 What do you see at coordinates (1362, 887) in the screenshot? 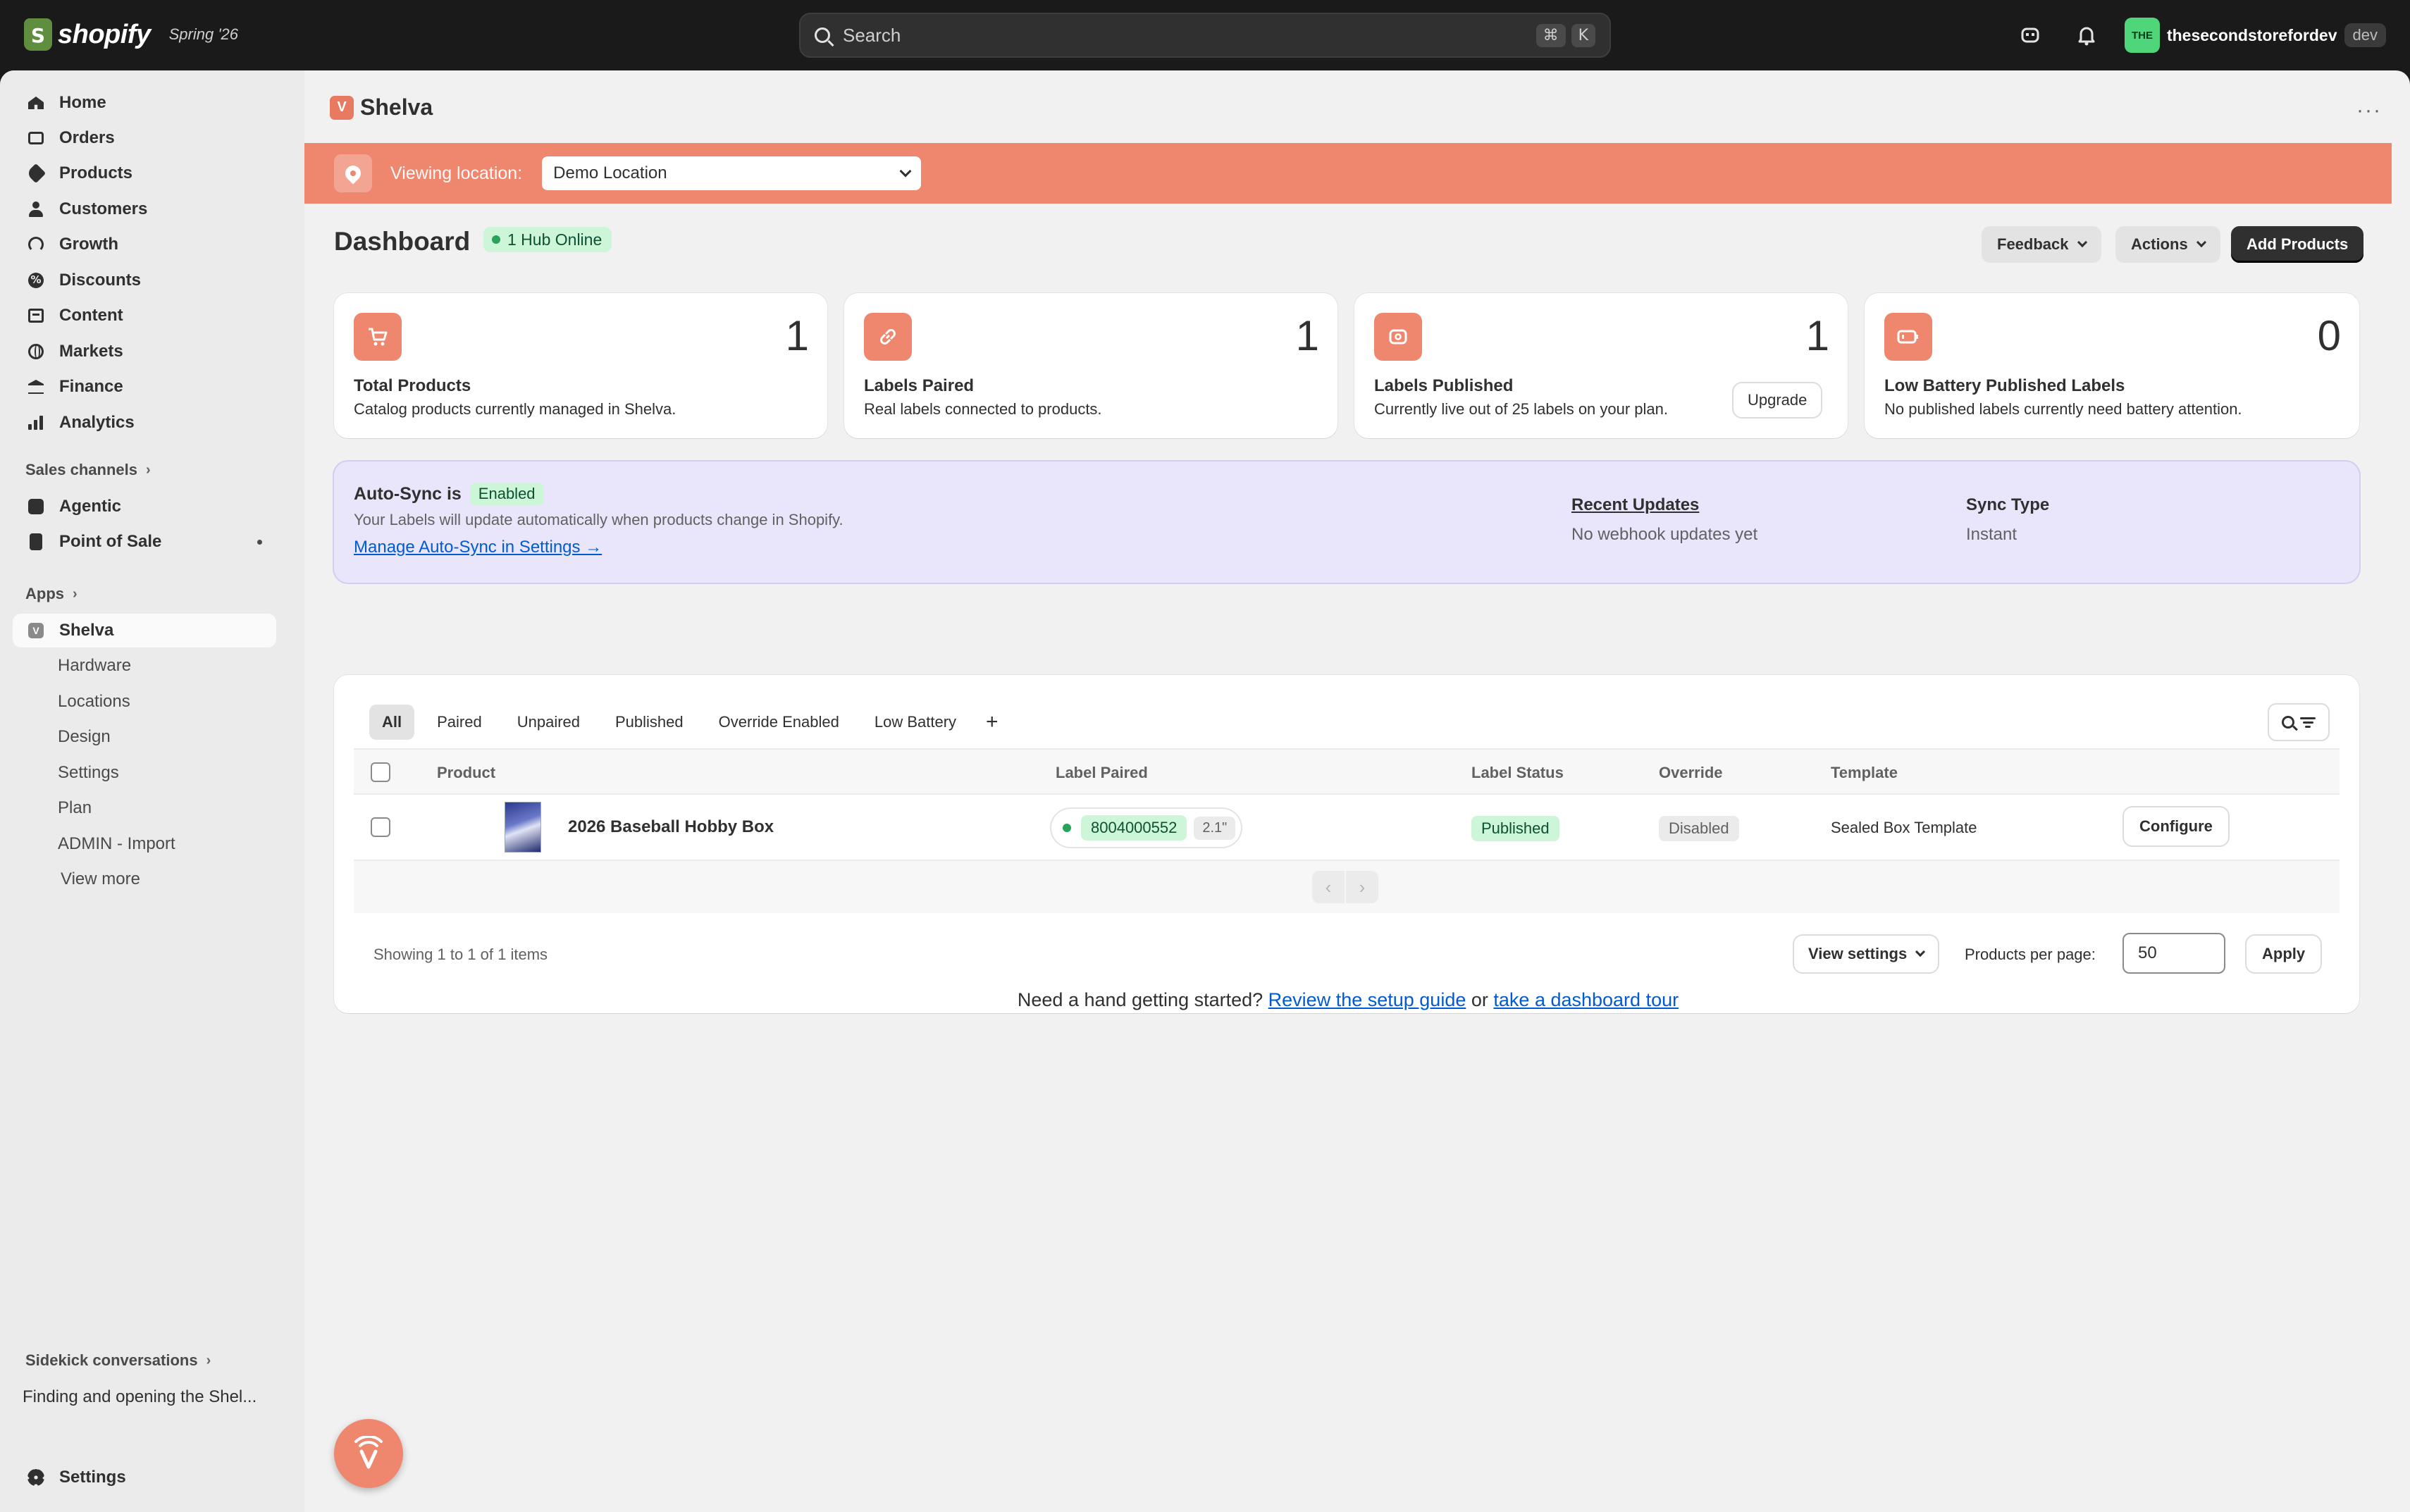
I see `next-page-button: ›` at bounding box center [1362, 887].